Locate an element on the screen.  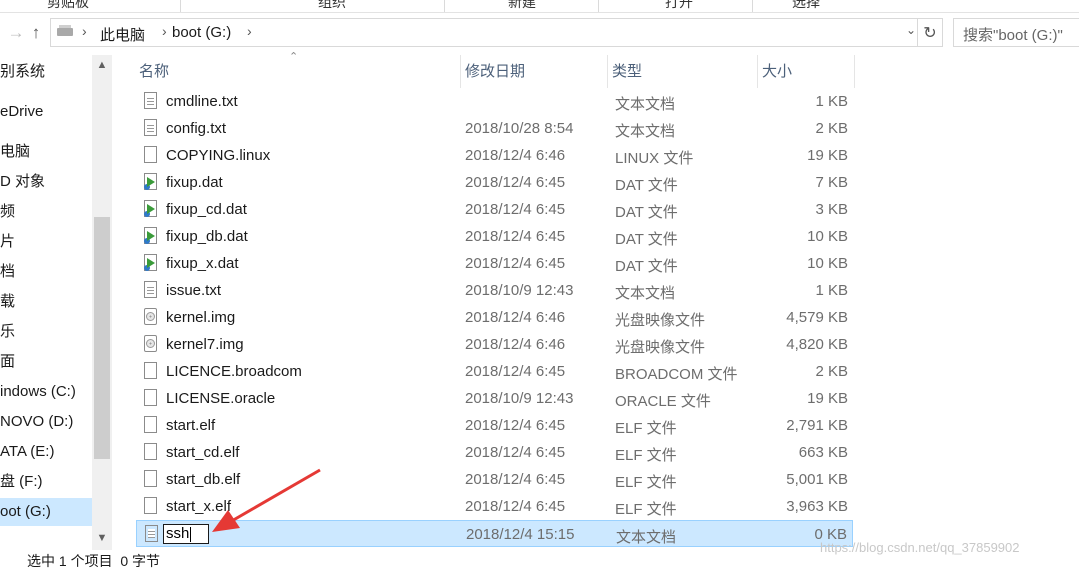
annotation-arrow is located at coordinates (266, 500).